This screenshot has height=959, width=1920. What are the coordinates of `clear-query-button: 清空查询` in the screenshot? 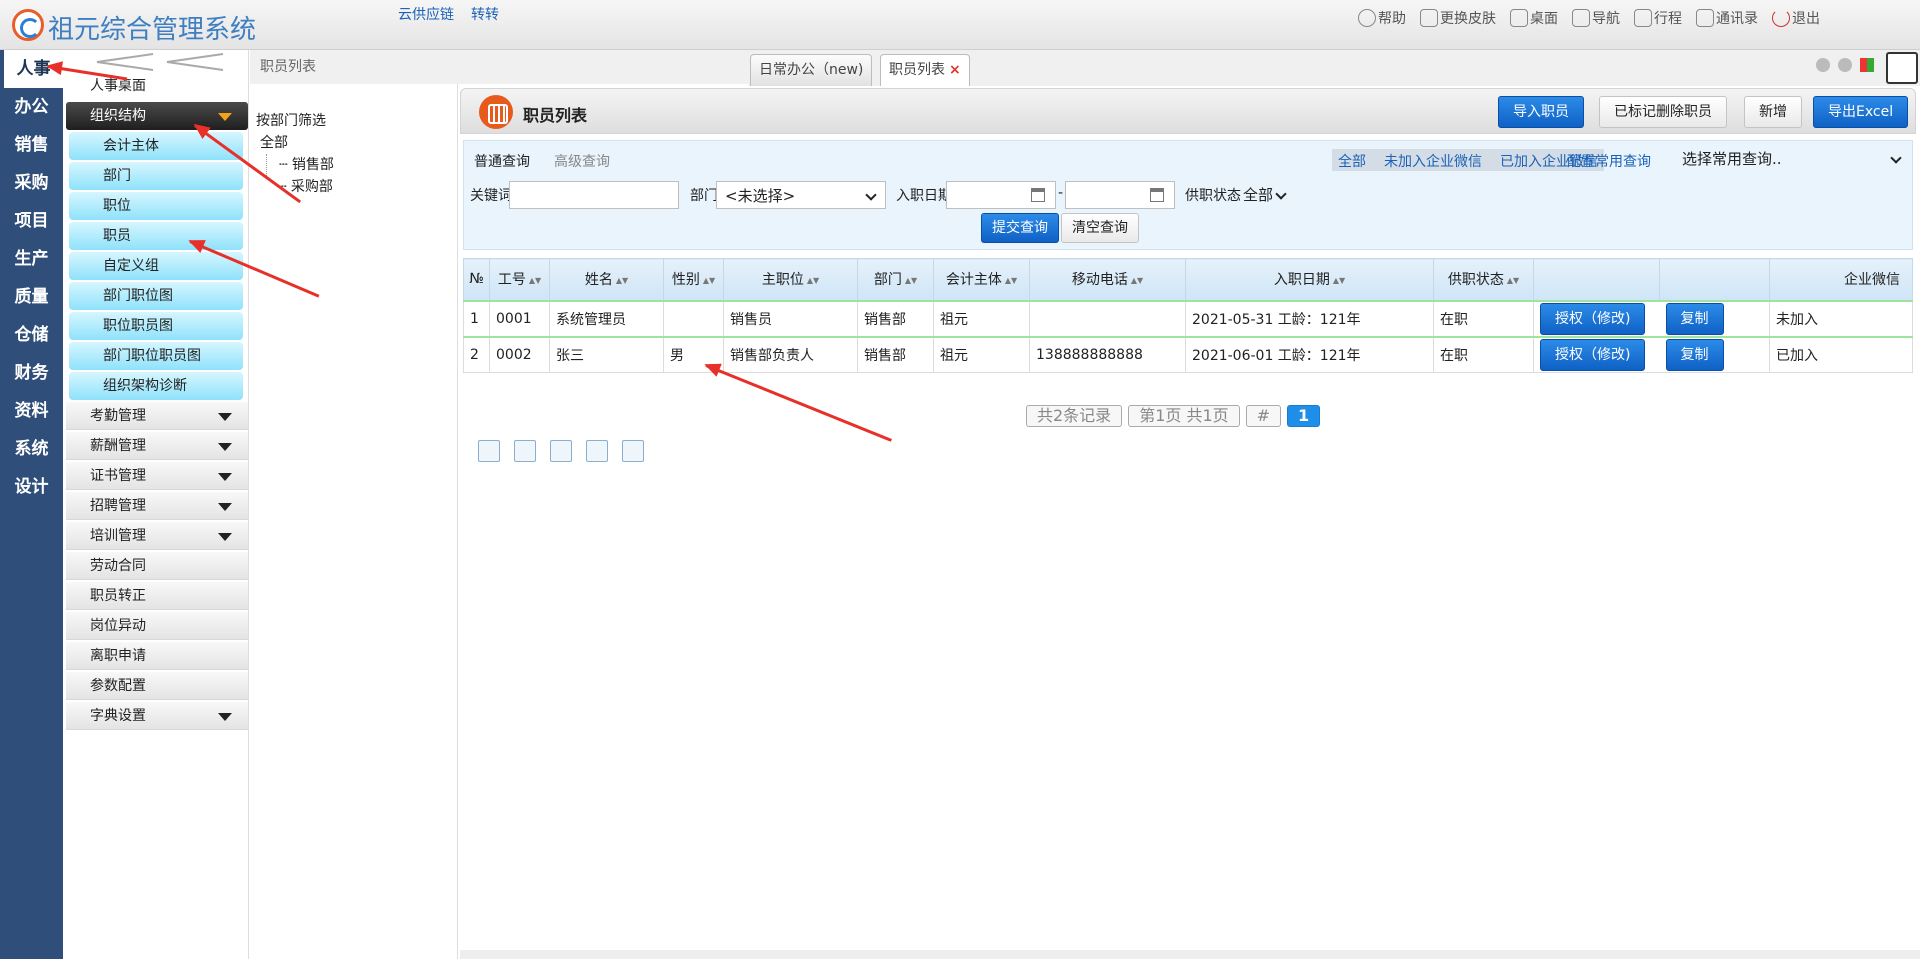 It's located at (1100, 228).